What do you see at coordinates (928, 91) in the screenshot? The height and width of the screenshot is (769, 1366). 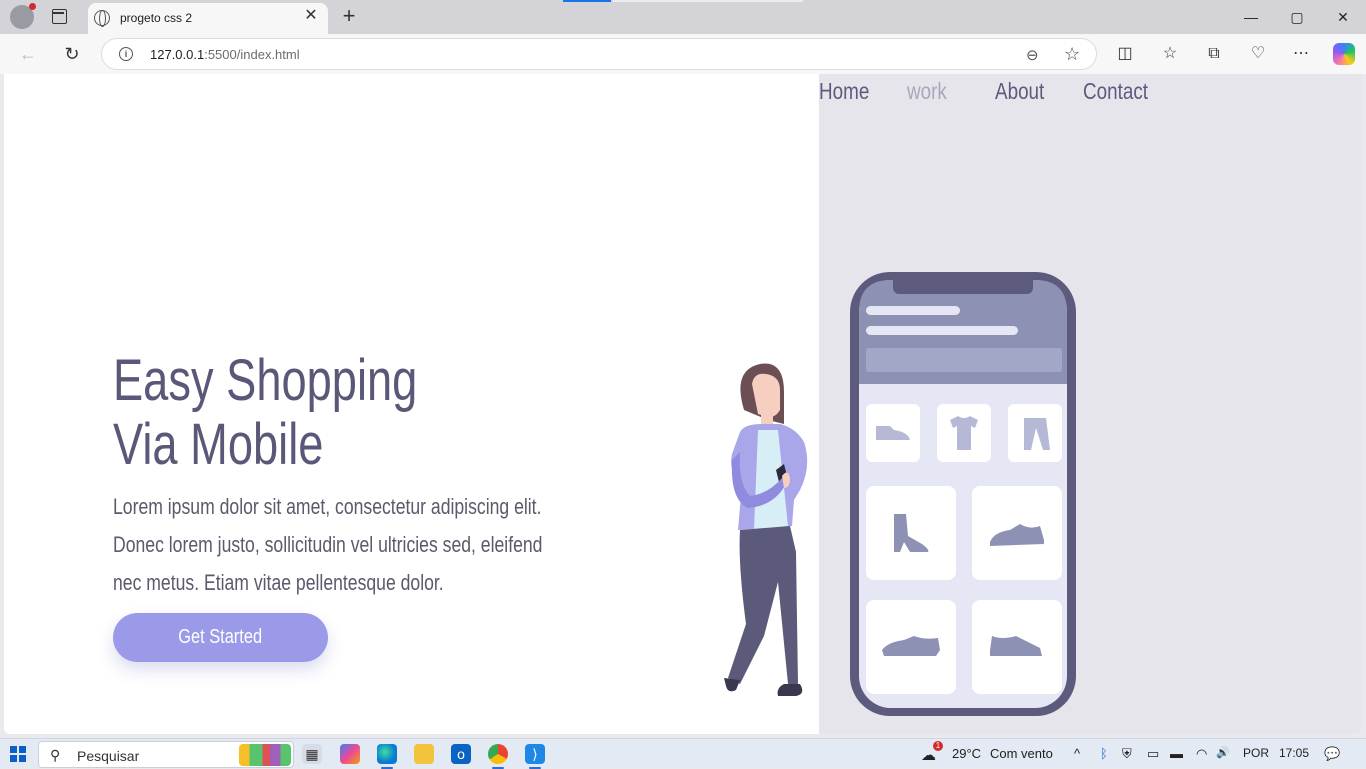 I see `nav-link-work: work` at bounding box center [928, 91].